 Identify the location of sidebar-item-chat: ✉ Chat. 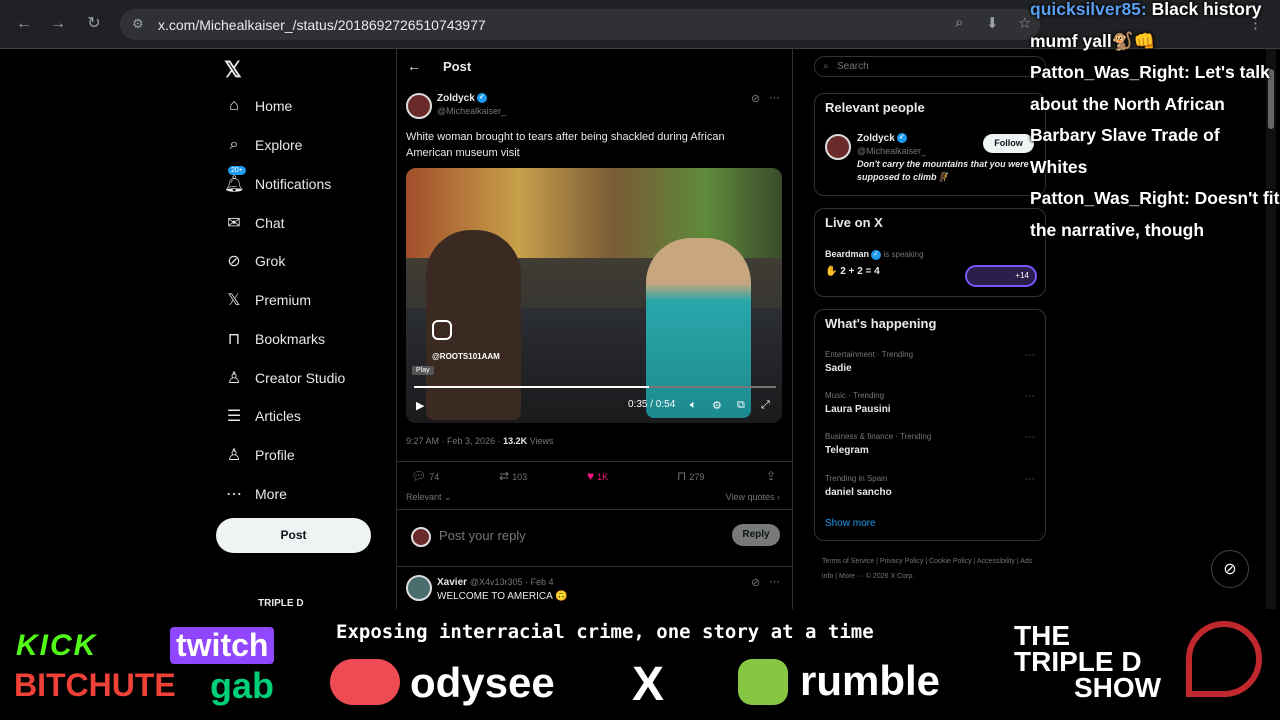
(254, 223).